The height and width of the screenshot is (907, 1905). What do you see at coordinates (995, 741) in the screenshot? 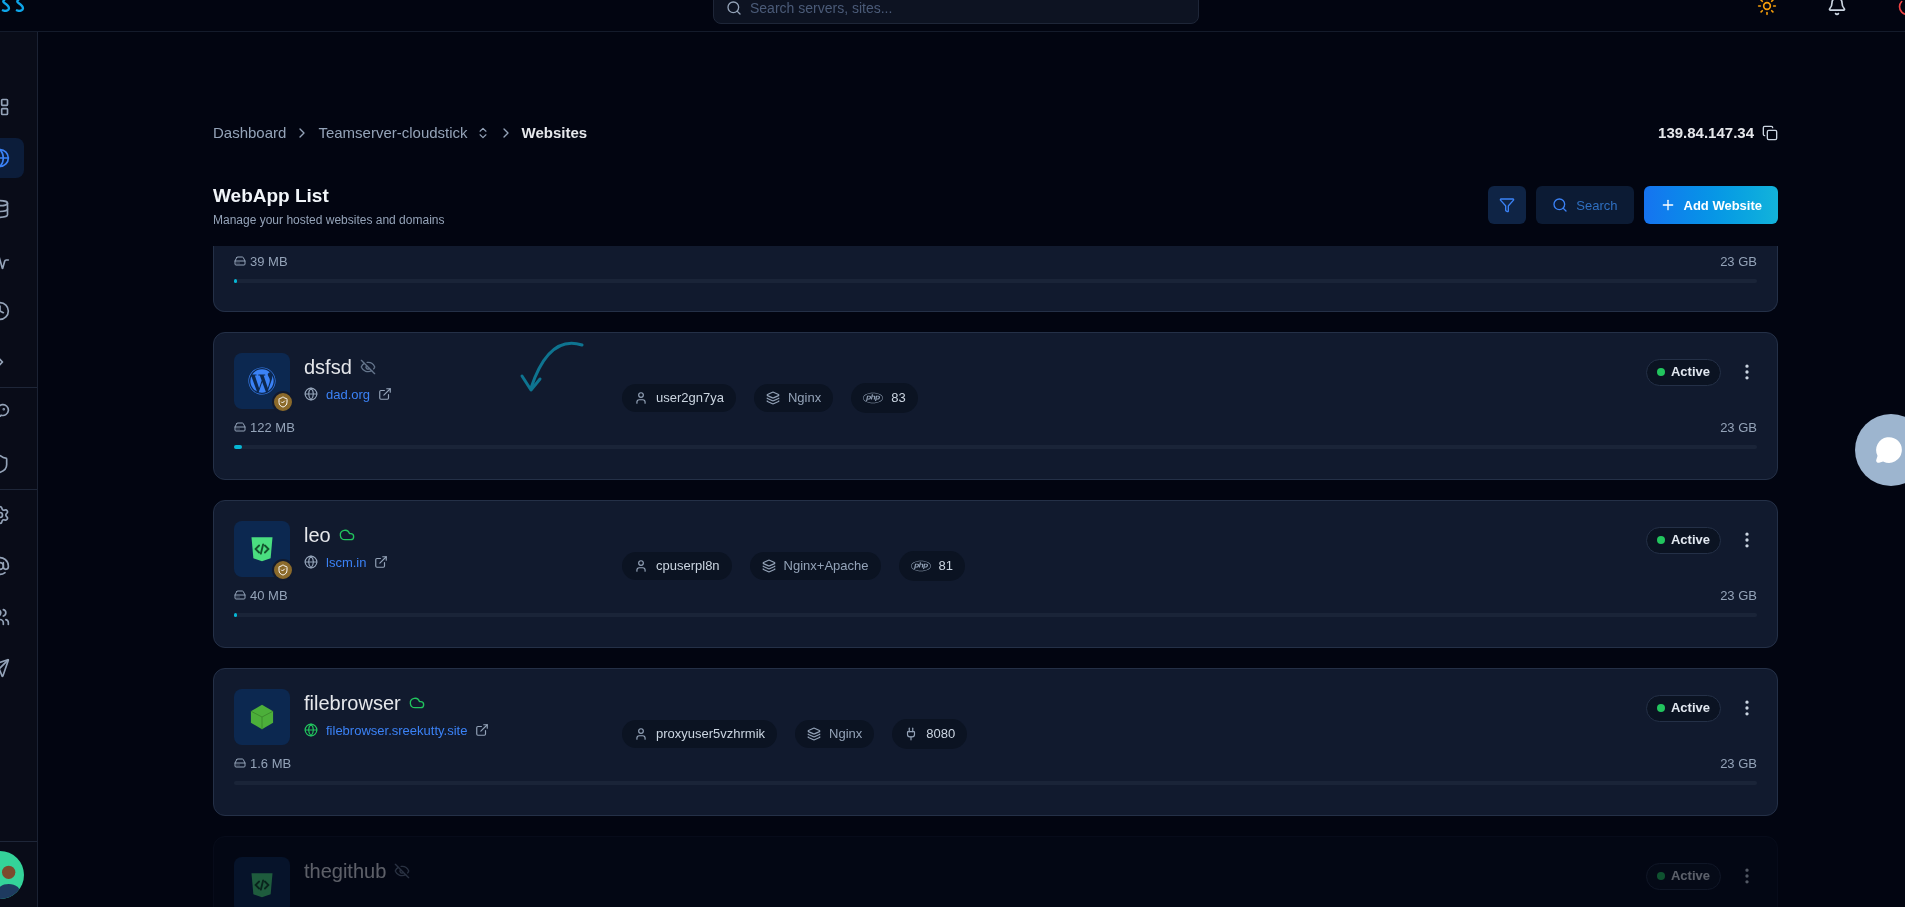
I see `site-card: filebrowser filebrowser.sreekutty.site proxyuser5vzhrmik Nginx 8080 Active 1.6 MB 23 GB` at bounding box center [995, 741].